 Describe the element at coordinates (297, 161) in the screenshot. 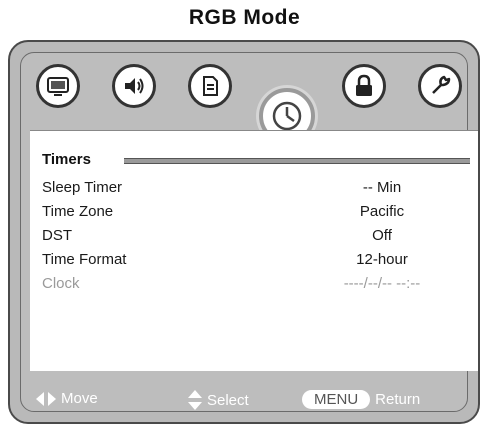

I see `section-divider` at that location.